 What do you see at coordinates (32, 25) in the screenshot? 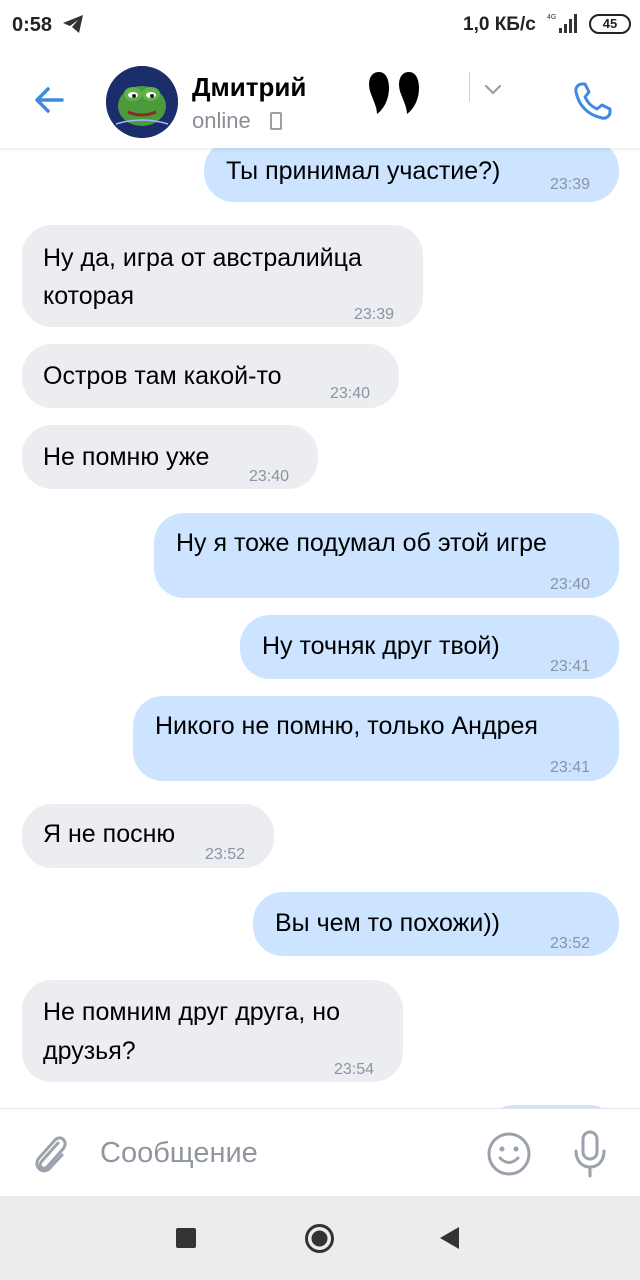
I see `status-time: 0:58` at bounding box center [32, 25].